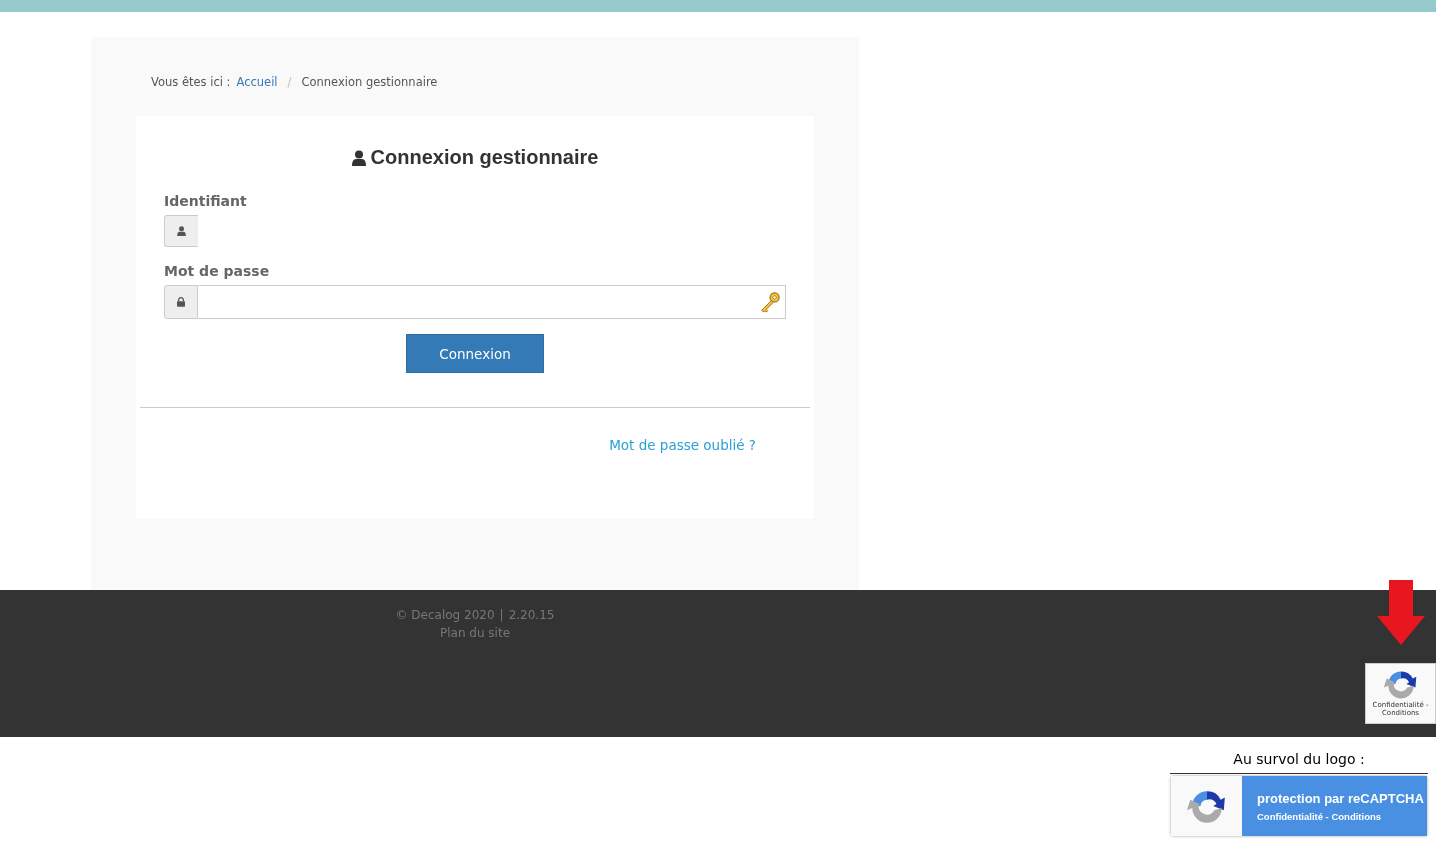  I want to click on recaptcha-title: protection par reCAPTCHA, so click(1341, 798).